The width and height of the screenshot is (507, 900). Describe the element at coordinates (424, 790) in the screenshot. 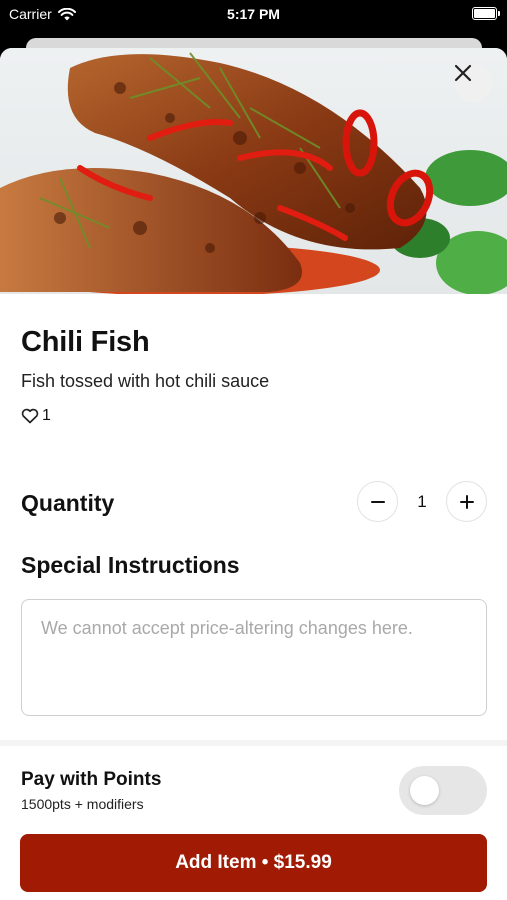

I see `toggle-knob` at that location.